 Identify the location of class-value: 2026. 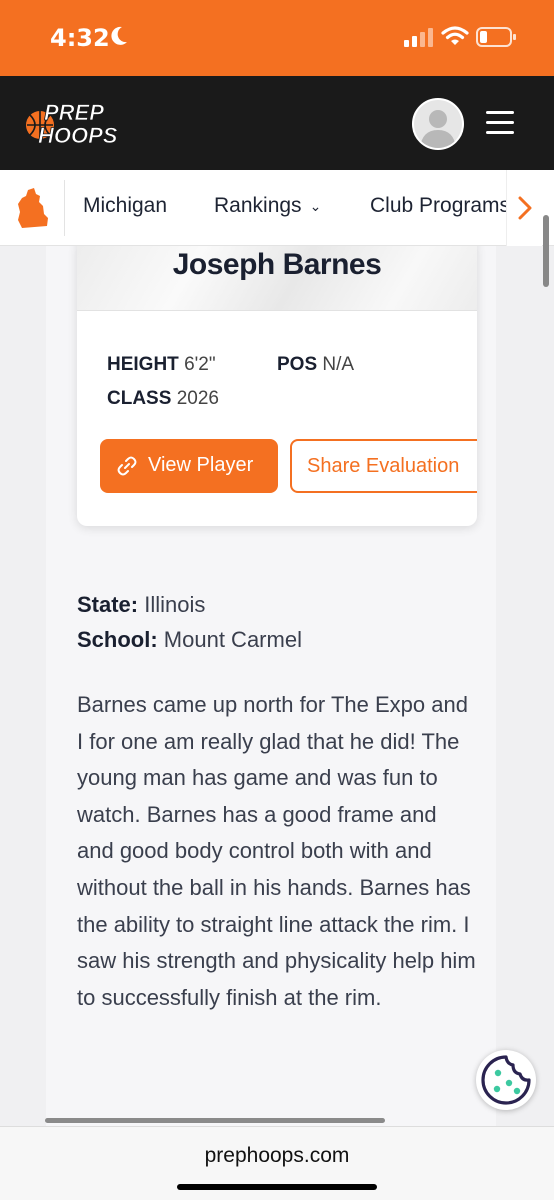
(197, 398).